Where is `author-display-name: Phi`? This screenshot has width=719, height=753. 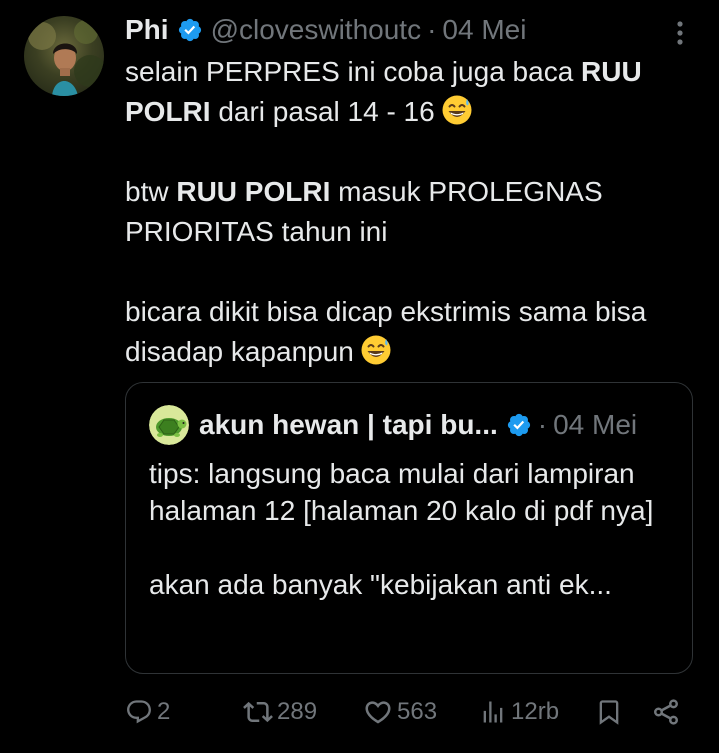
author-display-name: Phi is located at coordinates (147, 30).